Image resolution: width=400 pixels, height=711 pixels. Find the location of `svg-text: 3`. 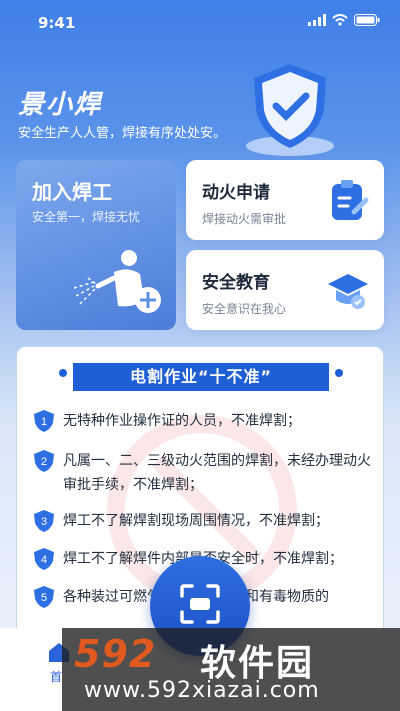

svg-text: 3 is located at coordinates (44, 522).